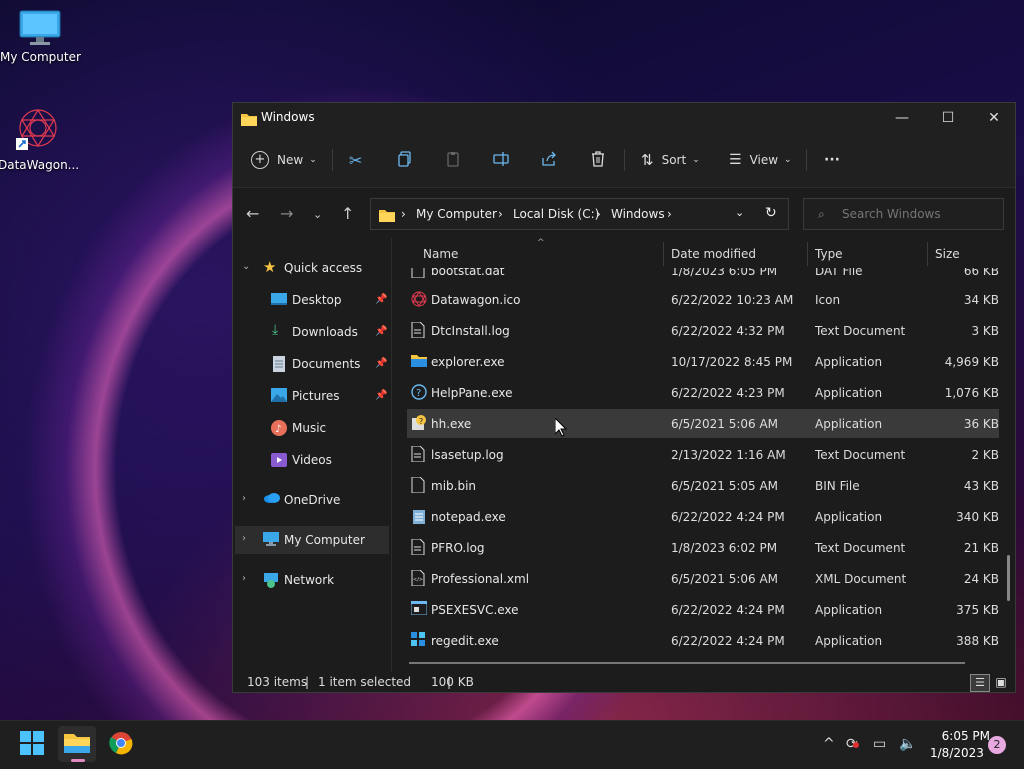 This screenshot has width=1024, height=769. I want to click on start-button, so click(32, 745).